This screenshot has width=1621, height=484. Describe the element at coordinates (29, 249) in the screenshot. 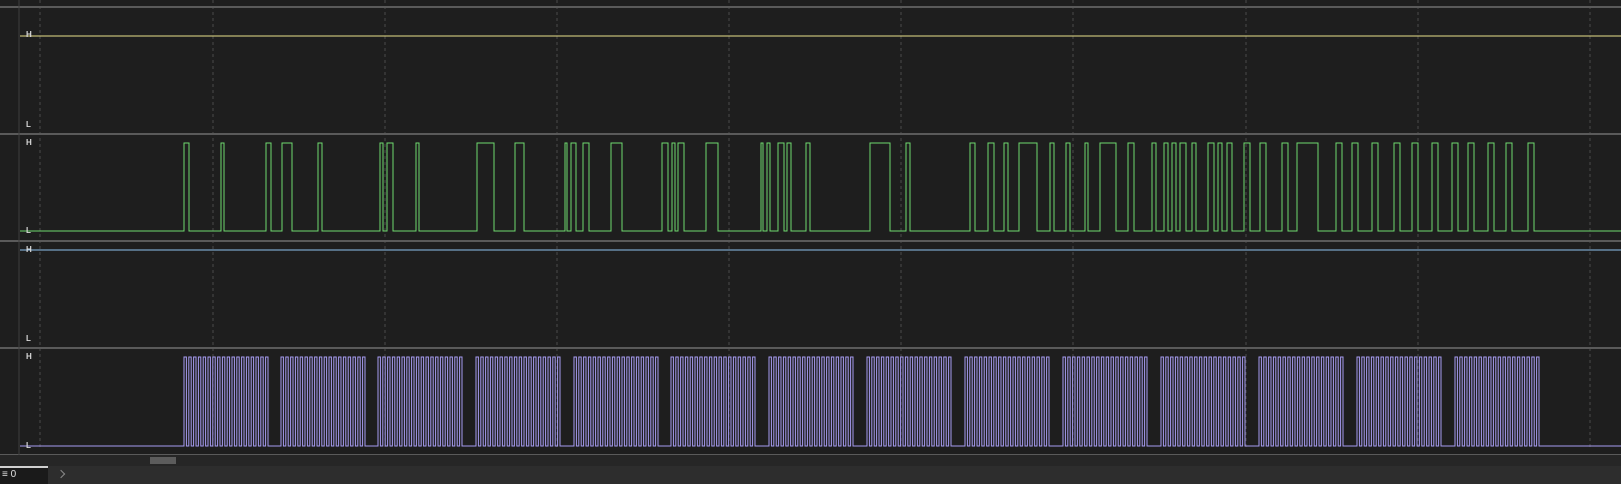

I see `channel-3-high-label: H` at that location.